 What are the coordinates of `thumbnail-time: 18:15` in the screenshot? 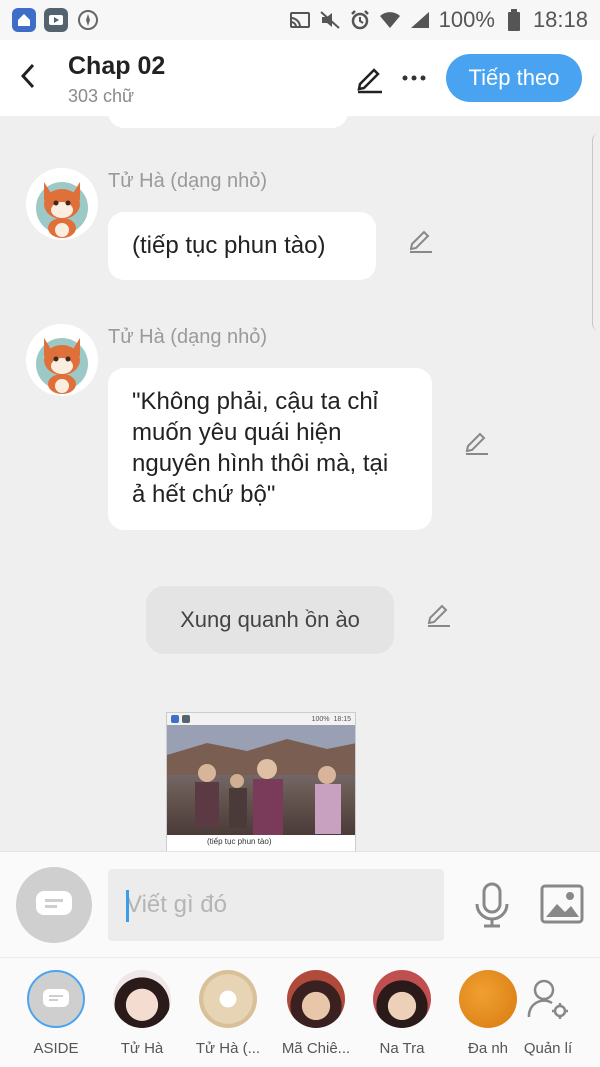 It's located at (342, 719).